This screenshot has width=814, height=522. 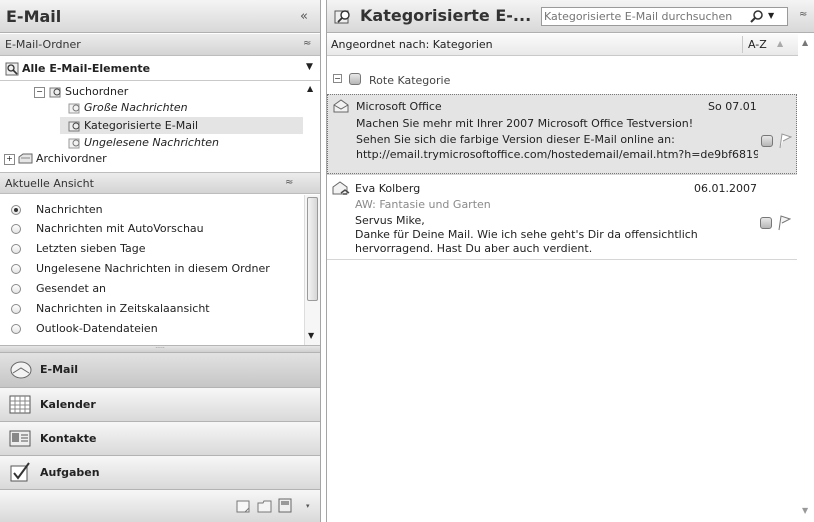 What do you see at coordinates (151, 142) in the screenshot?
I see `tree-label-unread: Ungelesene Nachrichten` at bounding box center [151, 142].